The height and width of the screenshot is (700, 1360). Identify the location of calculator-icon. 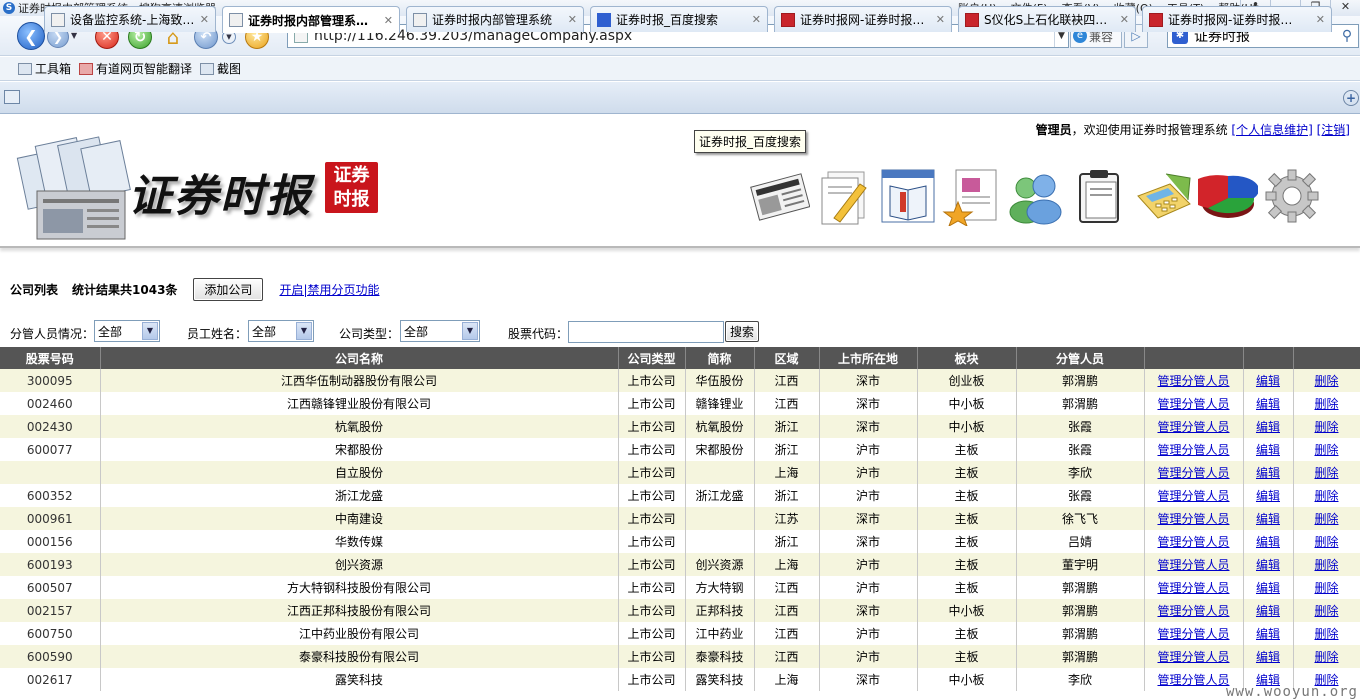
(1164, 196).